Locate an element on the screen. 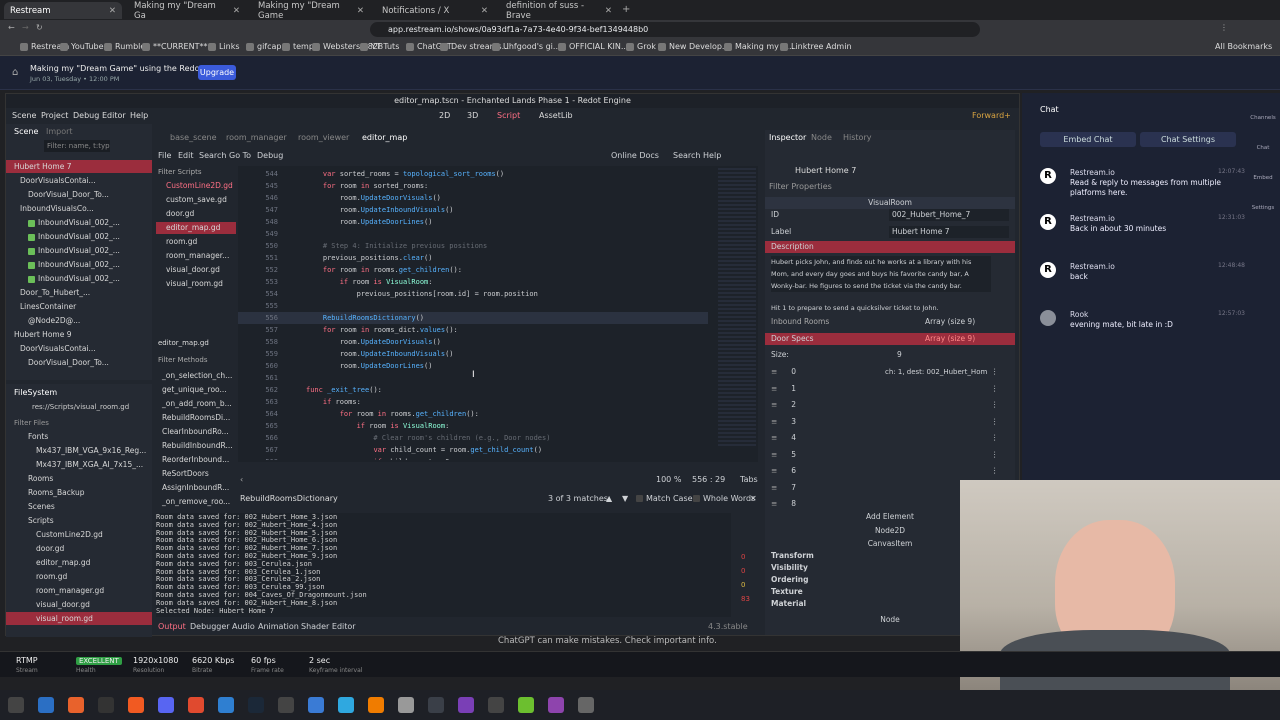 The image size is (1280, 720). doc-tab-base-scene: base_scene is located at coordinates (193, 137).